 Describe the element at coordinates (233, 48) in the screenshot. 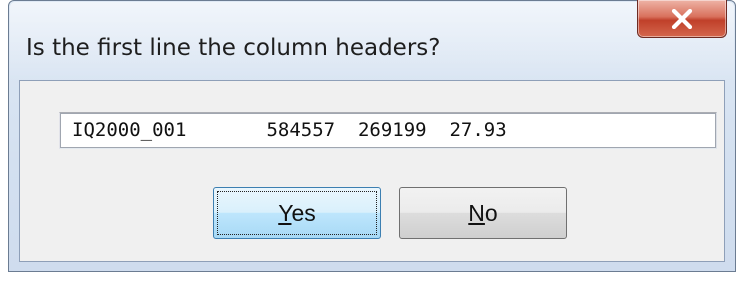

I see `dialog-title: Is the first line the column headers?` at that location.